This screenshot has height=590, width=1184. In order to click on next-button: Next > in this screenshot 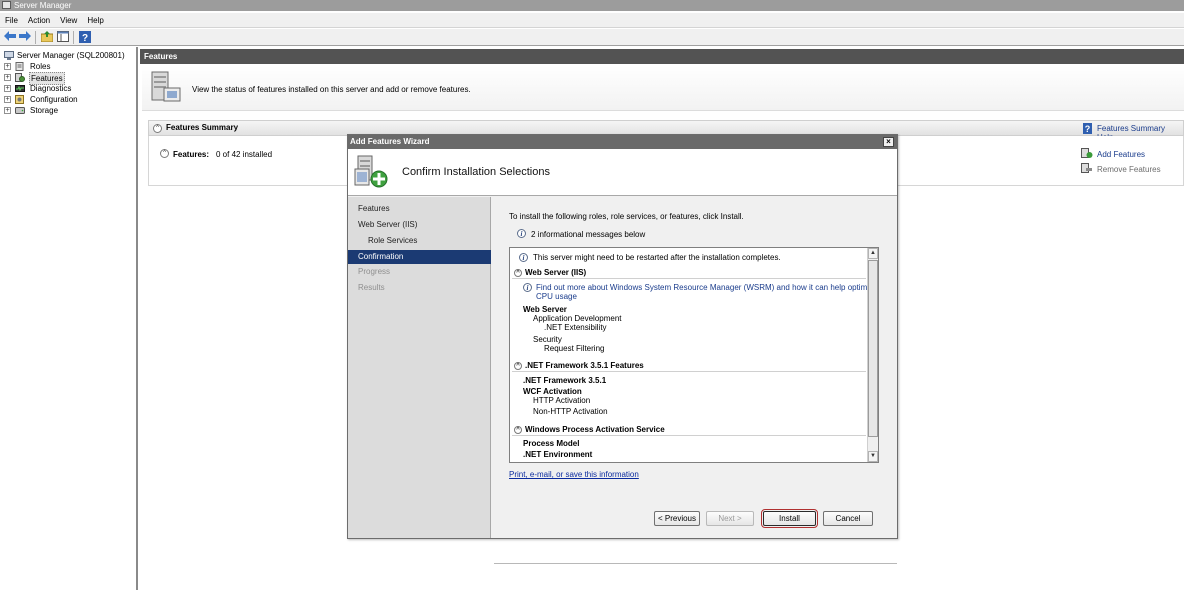, I will do `click(730, 518)`.